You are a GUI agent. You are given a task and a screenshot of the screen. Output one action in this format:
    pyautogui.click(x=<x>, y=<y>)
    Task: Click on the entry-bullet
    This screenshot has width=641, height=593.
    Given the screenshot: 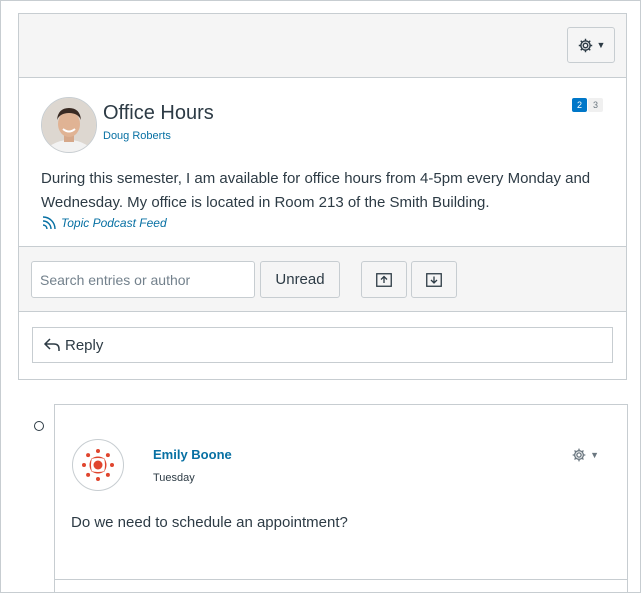 What is the action you would take?
    pyautogui.click(x=39, y=426)
    